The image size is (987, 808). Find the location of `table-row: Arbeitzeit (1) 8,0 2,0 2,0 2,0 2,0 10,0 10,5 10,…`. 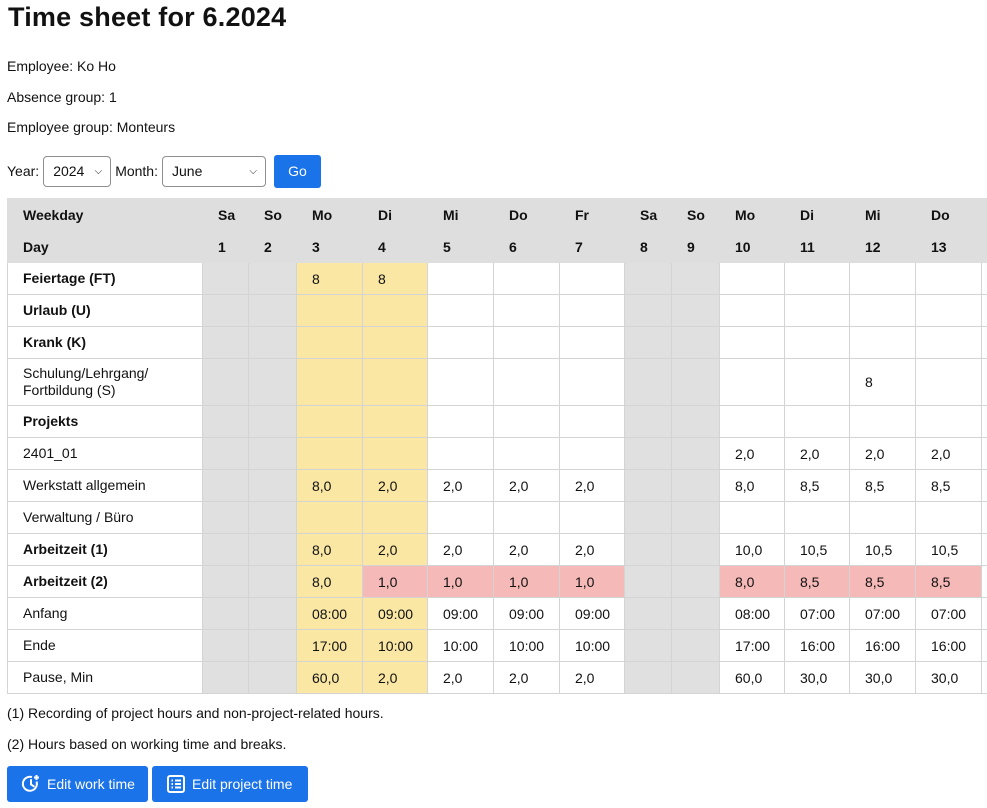

table-row: Arbeitzeit (1) 8,0 2,0 2,0 2,0 2,0 10,0 10,5 10,… is located at coordinates (497, 549).